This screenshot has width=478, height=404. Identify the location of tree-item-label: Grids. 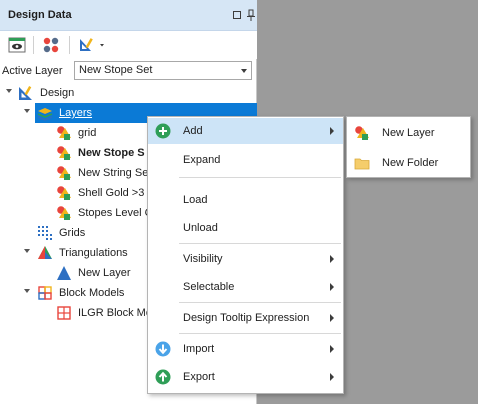
(72, 233).